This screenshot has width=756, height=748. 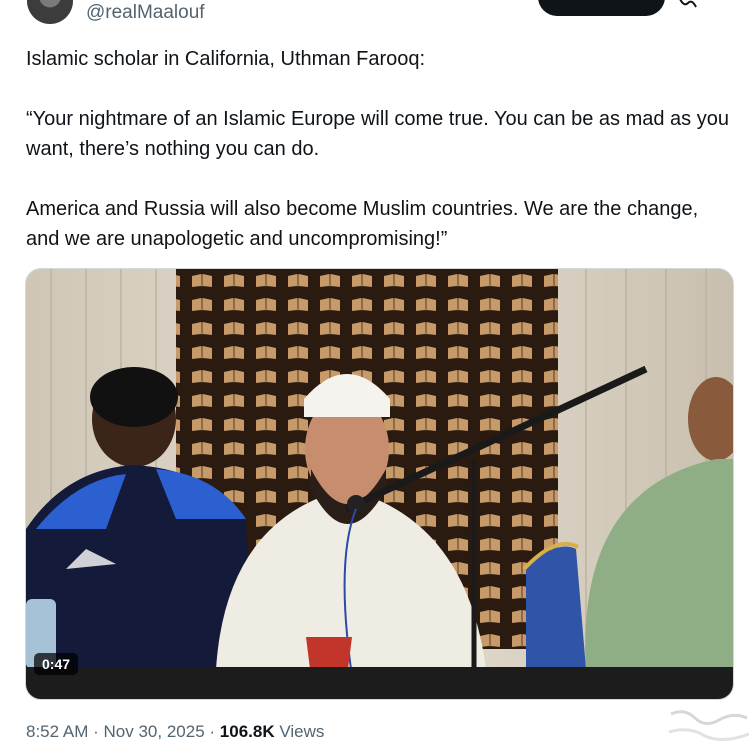 What do you see at coordinates (57, 731) in the screenshot?
I see `tweet-time: 8:52 AM` at bounding box center [57, 731].